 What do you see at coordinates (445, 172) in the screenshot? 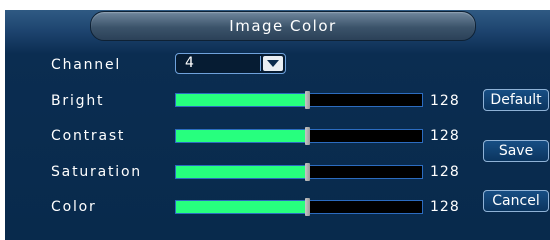
I see `saturation-value: 128` at bounding box center [445, 172].